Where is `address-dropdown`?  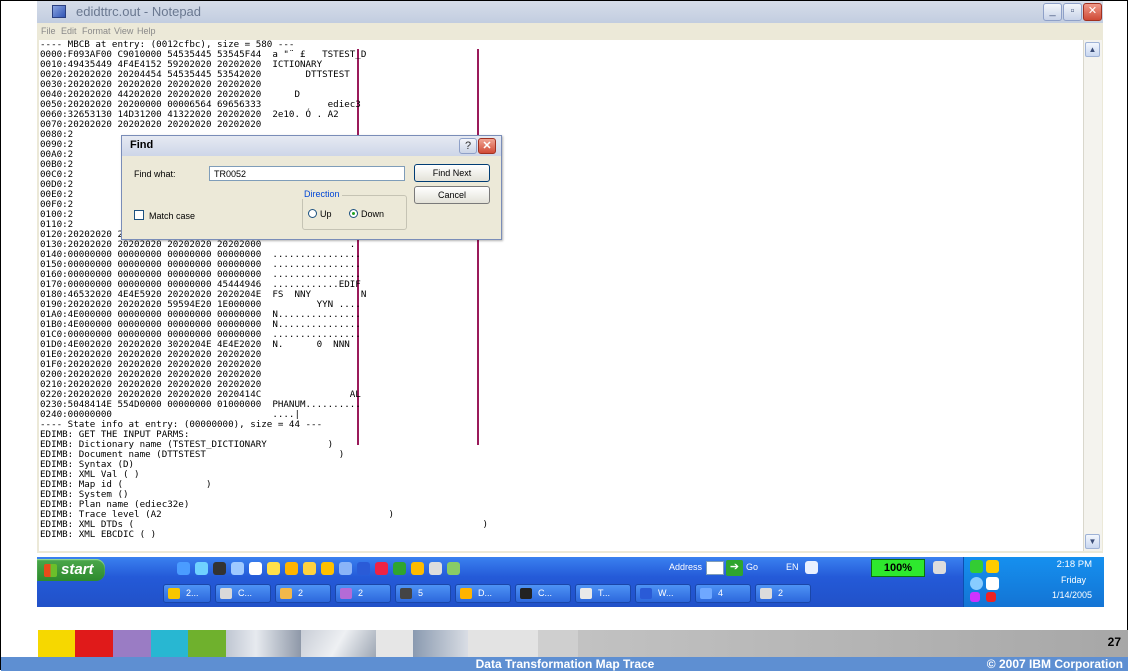 address-dropdown is located at coordinates (715, 568).